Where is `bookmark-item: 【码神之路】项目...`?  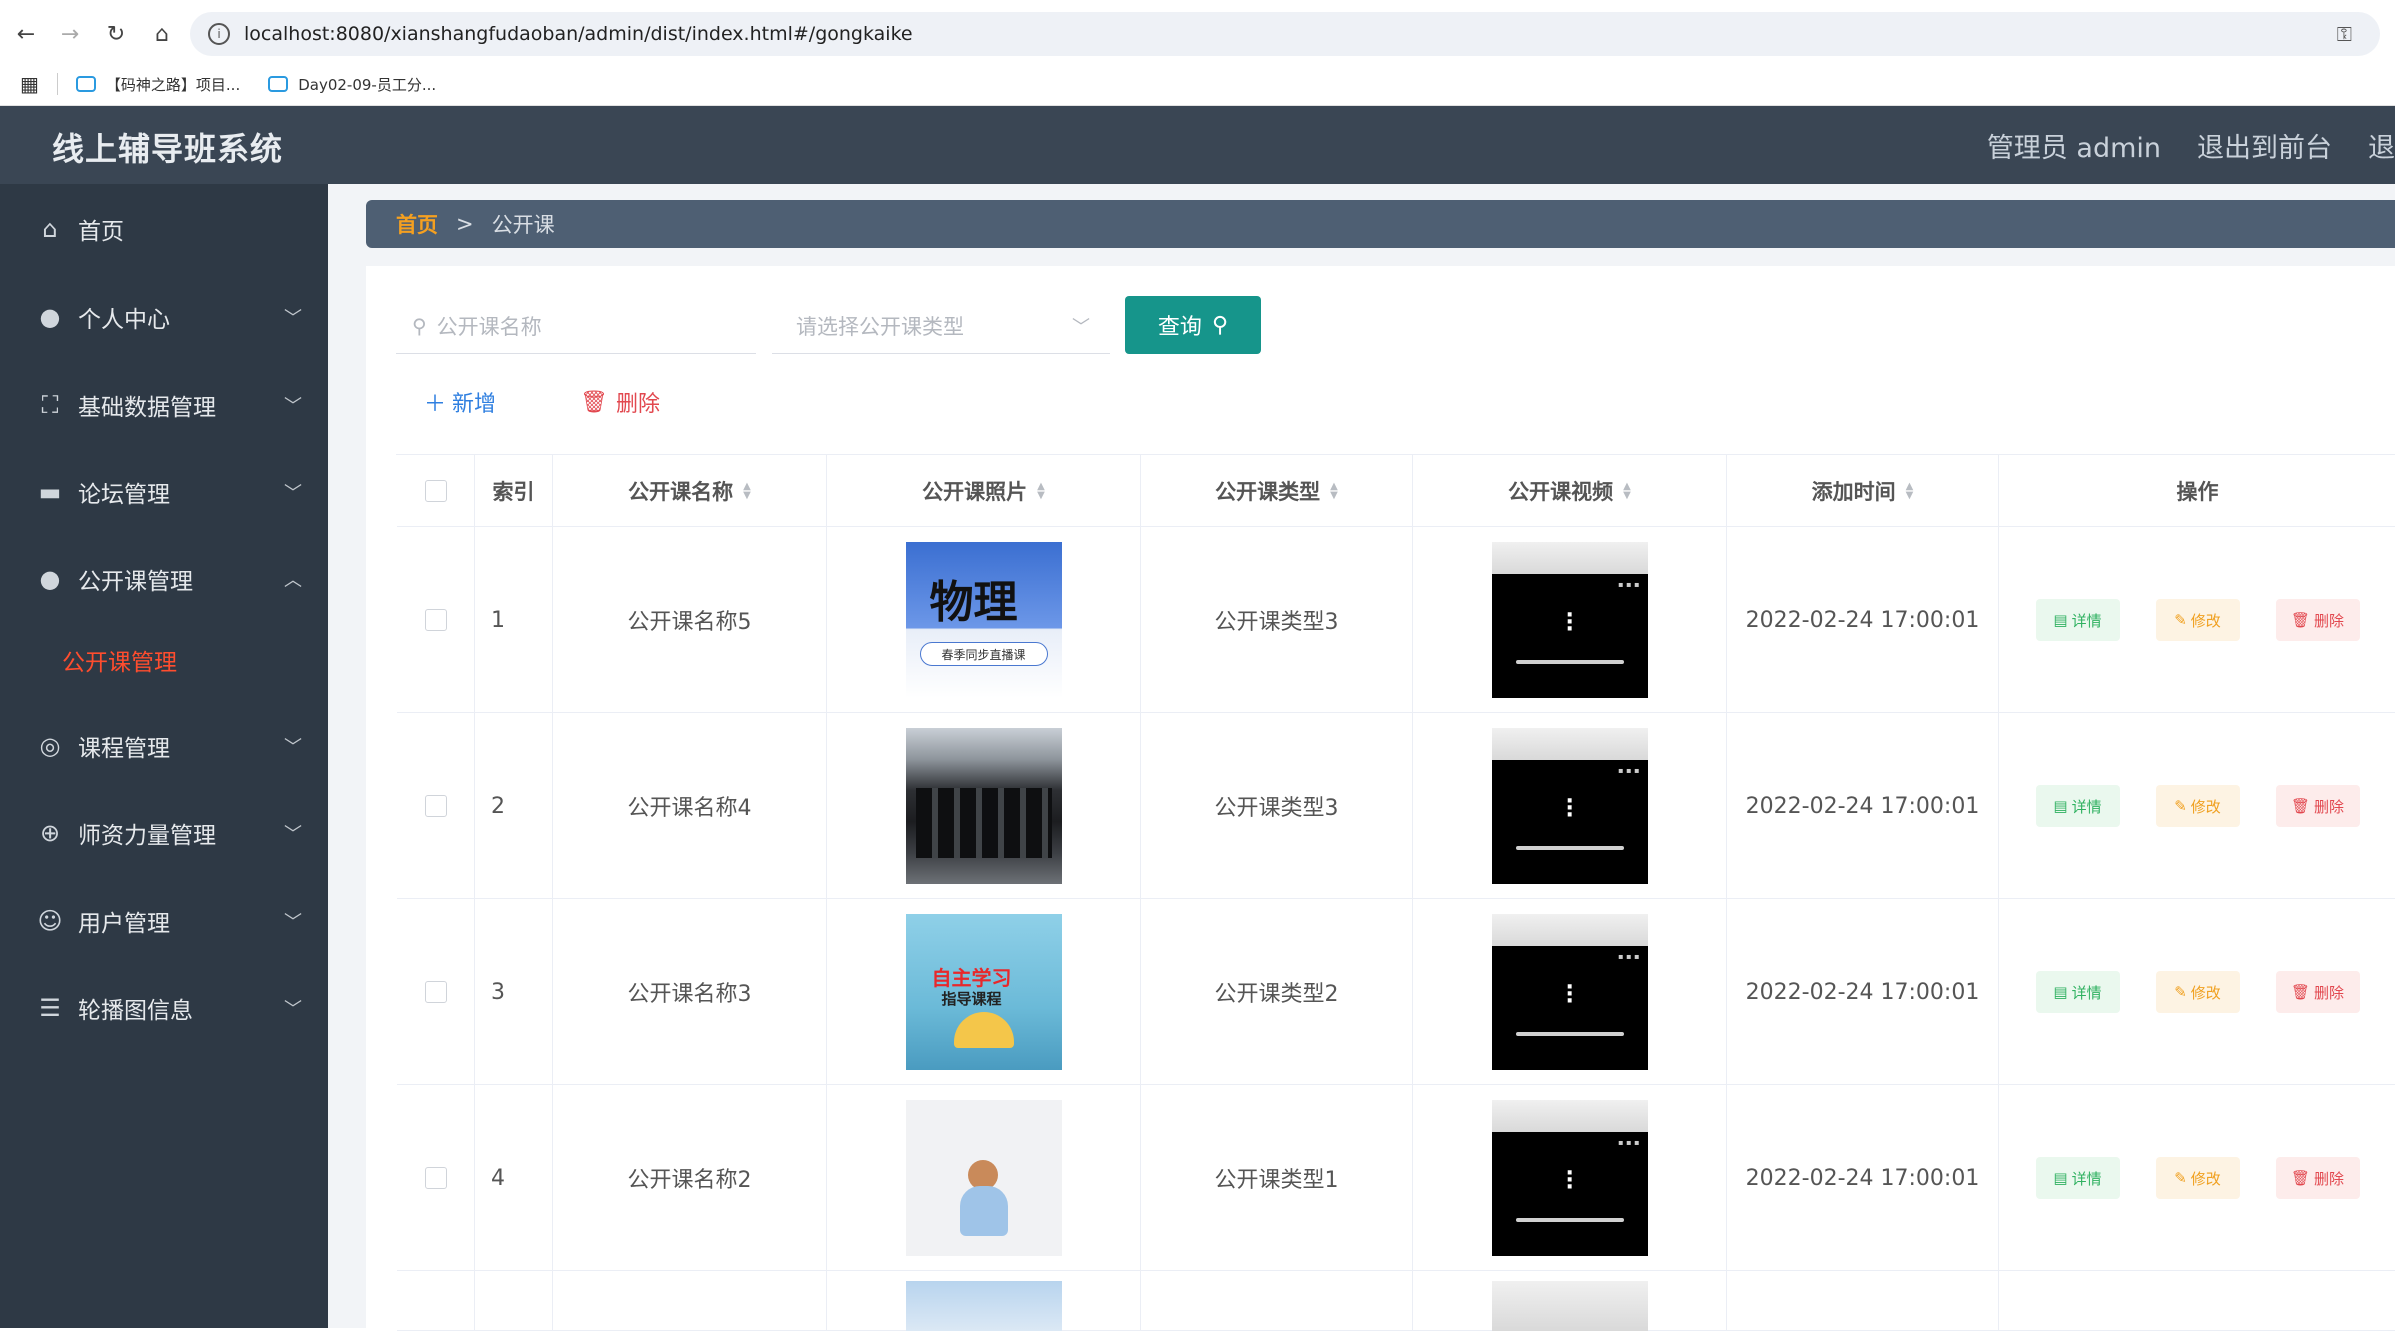
bookmark-item: 【码神之路】项目... is located at coordinates (157, 84).